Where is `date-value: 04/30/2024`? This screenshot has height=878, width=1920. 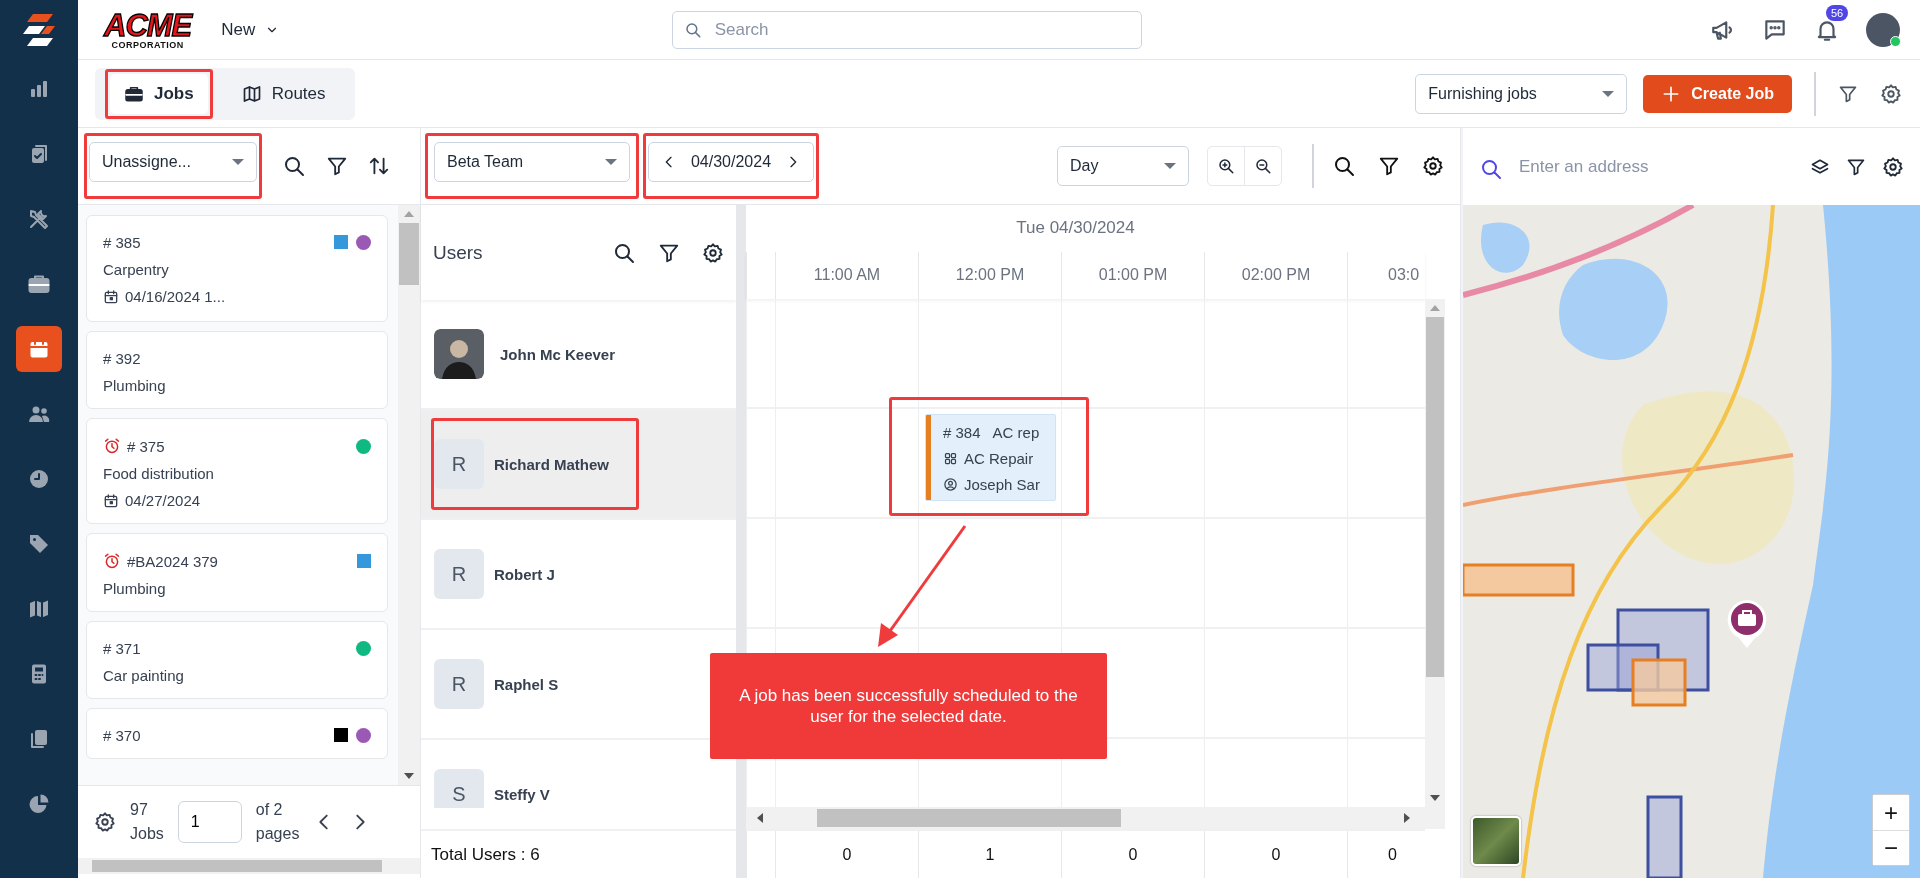
date-value: 04/30/2024 is located at coordinates (731, 162).